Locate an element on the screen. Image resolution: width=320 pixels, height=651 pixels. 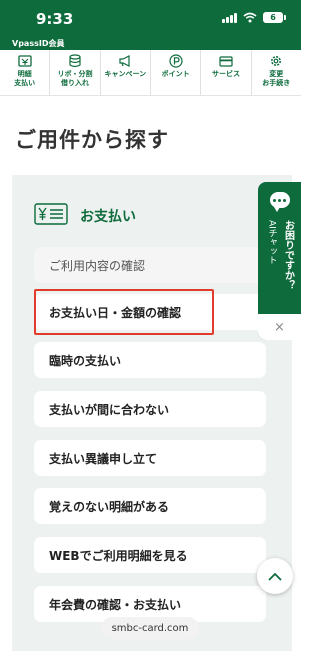
point-icon is located at coordinates (176, 61).